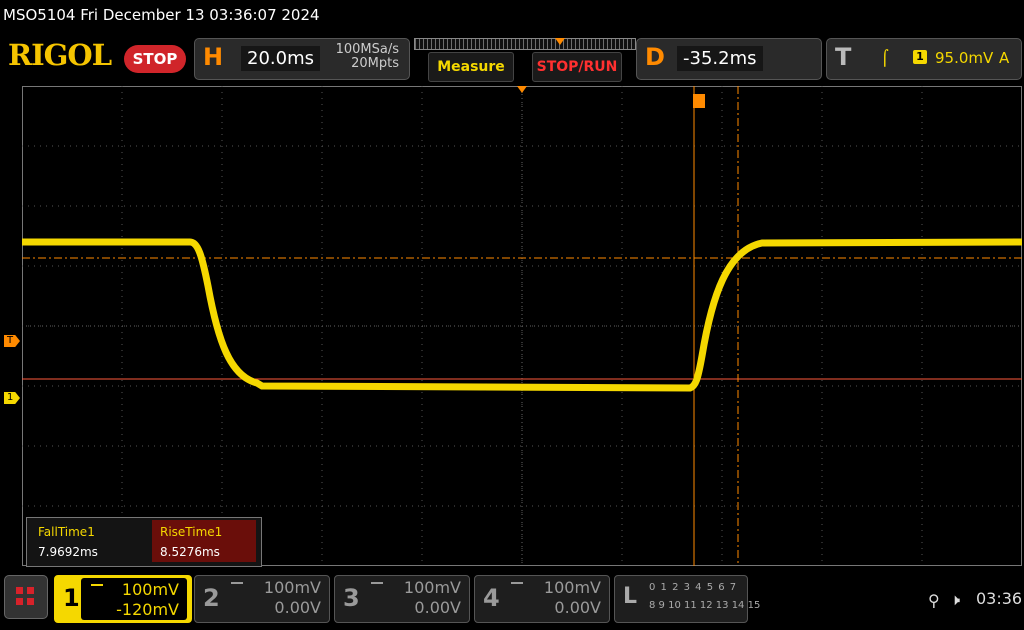 The width and height of the screenshot is (1024, 630). I want to click on trigger-level-marker: T, so click(12, 341).